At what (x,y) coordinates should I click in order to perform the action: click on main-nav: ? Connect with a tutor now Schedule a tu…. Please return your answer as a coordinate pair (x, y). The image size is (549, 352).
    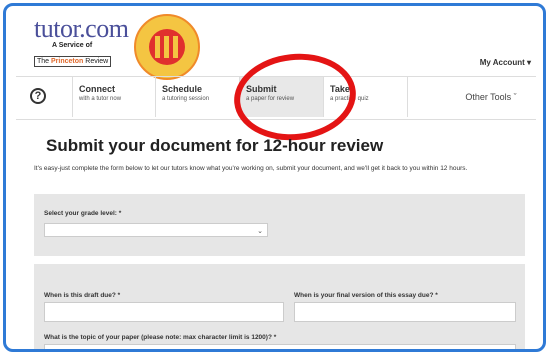
    Looking at the image, I should click on (276, 98).